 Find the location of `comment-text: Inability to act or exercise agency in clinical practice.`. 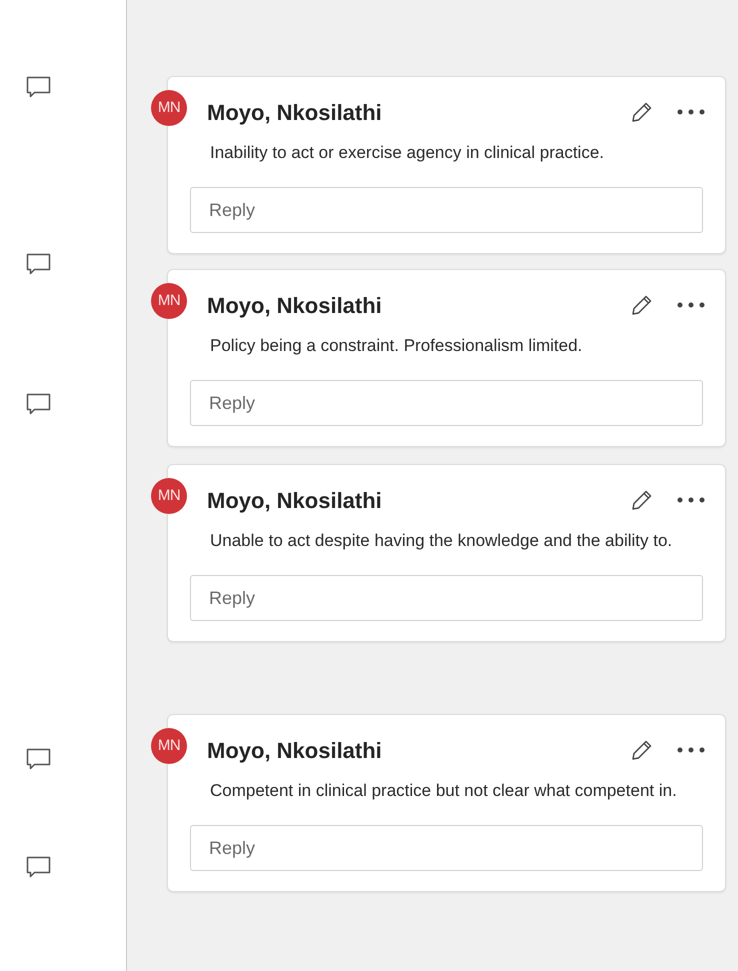

comment-text: Inability to act or exercise agency in clinical practice. is located at coordinates (407, 153).